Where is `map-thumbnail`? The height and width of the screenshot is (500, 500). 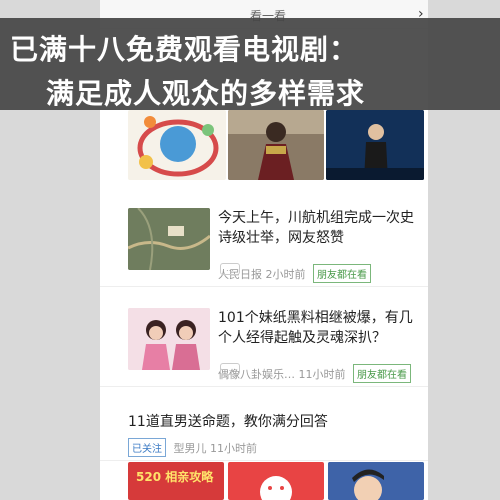 map-thumbnail is located at coordinates (169, 239).